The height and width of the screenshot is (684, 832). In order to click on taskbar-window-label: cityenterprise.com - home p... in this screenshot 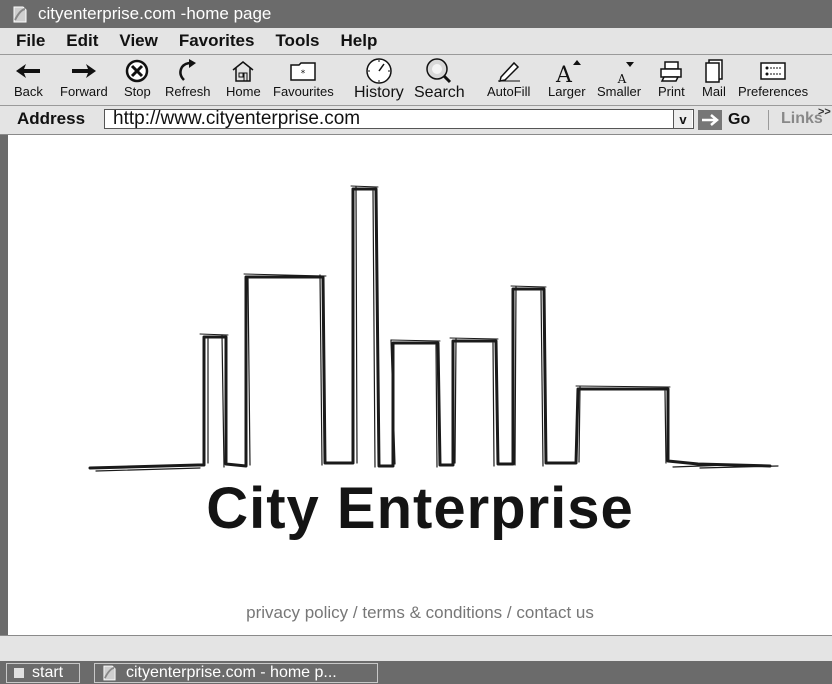, I will do `click(231, 672)`.